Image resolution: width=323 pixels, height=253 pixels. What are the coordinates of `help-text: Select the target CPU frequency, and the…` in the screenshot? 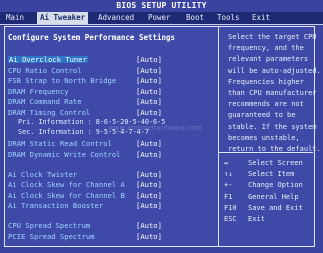 It's located at (274, 93).